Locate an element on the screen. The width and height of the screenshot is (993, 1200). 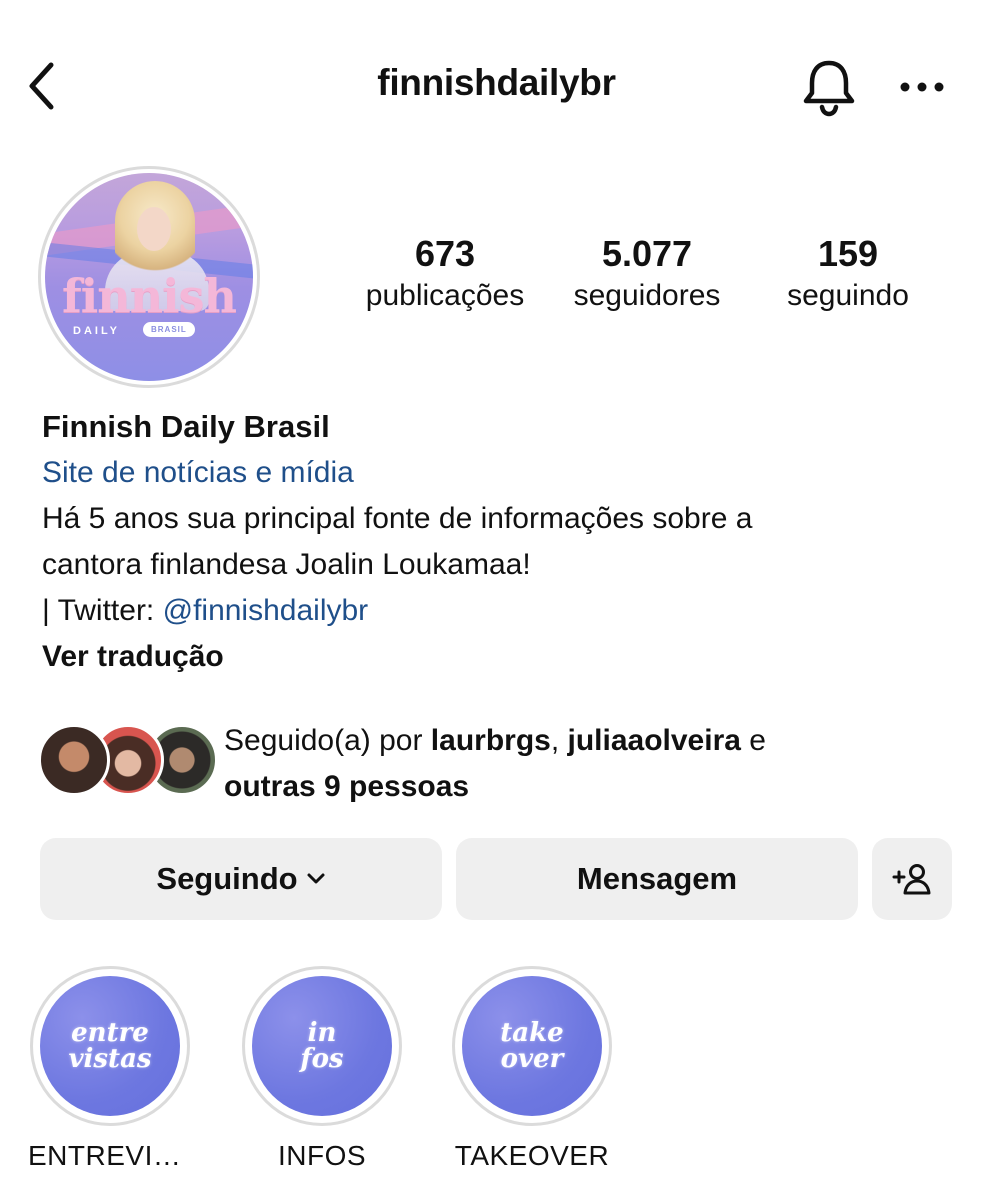
bio-twitter-line: | Twitter: @finnishdailybr is located at coordinates (502, 611).